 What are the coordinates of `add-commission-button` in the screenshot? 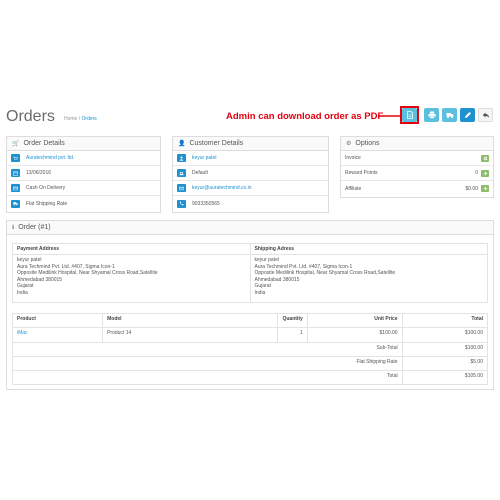 It's located at (485, 188).